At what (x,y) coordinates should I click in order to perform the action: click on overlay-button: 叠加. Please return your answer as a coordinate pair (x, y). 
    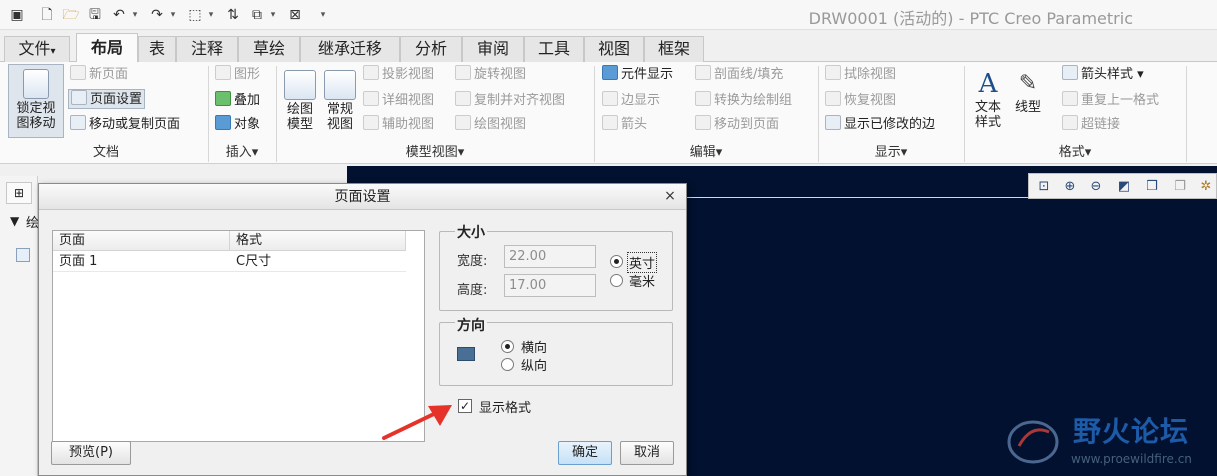
    Looking at the image, I should click on (237, 101).